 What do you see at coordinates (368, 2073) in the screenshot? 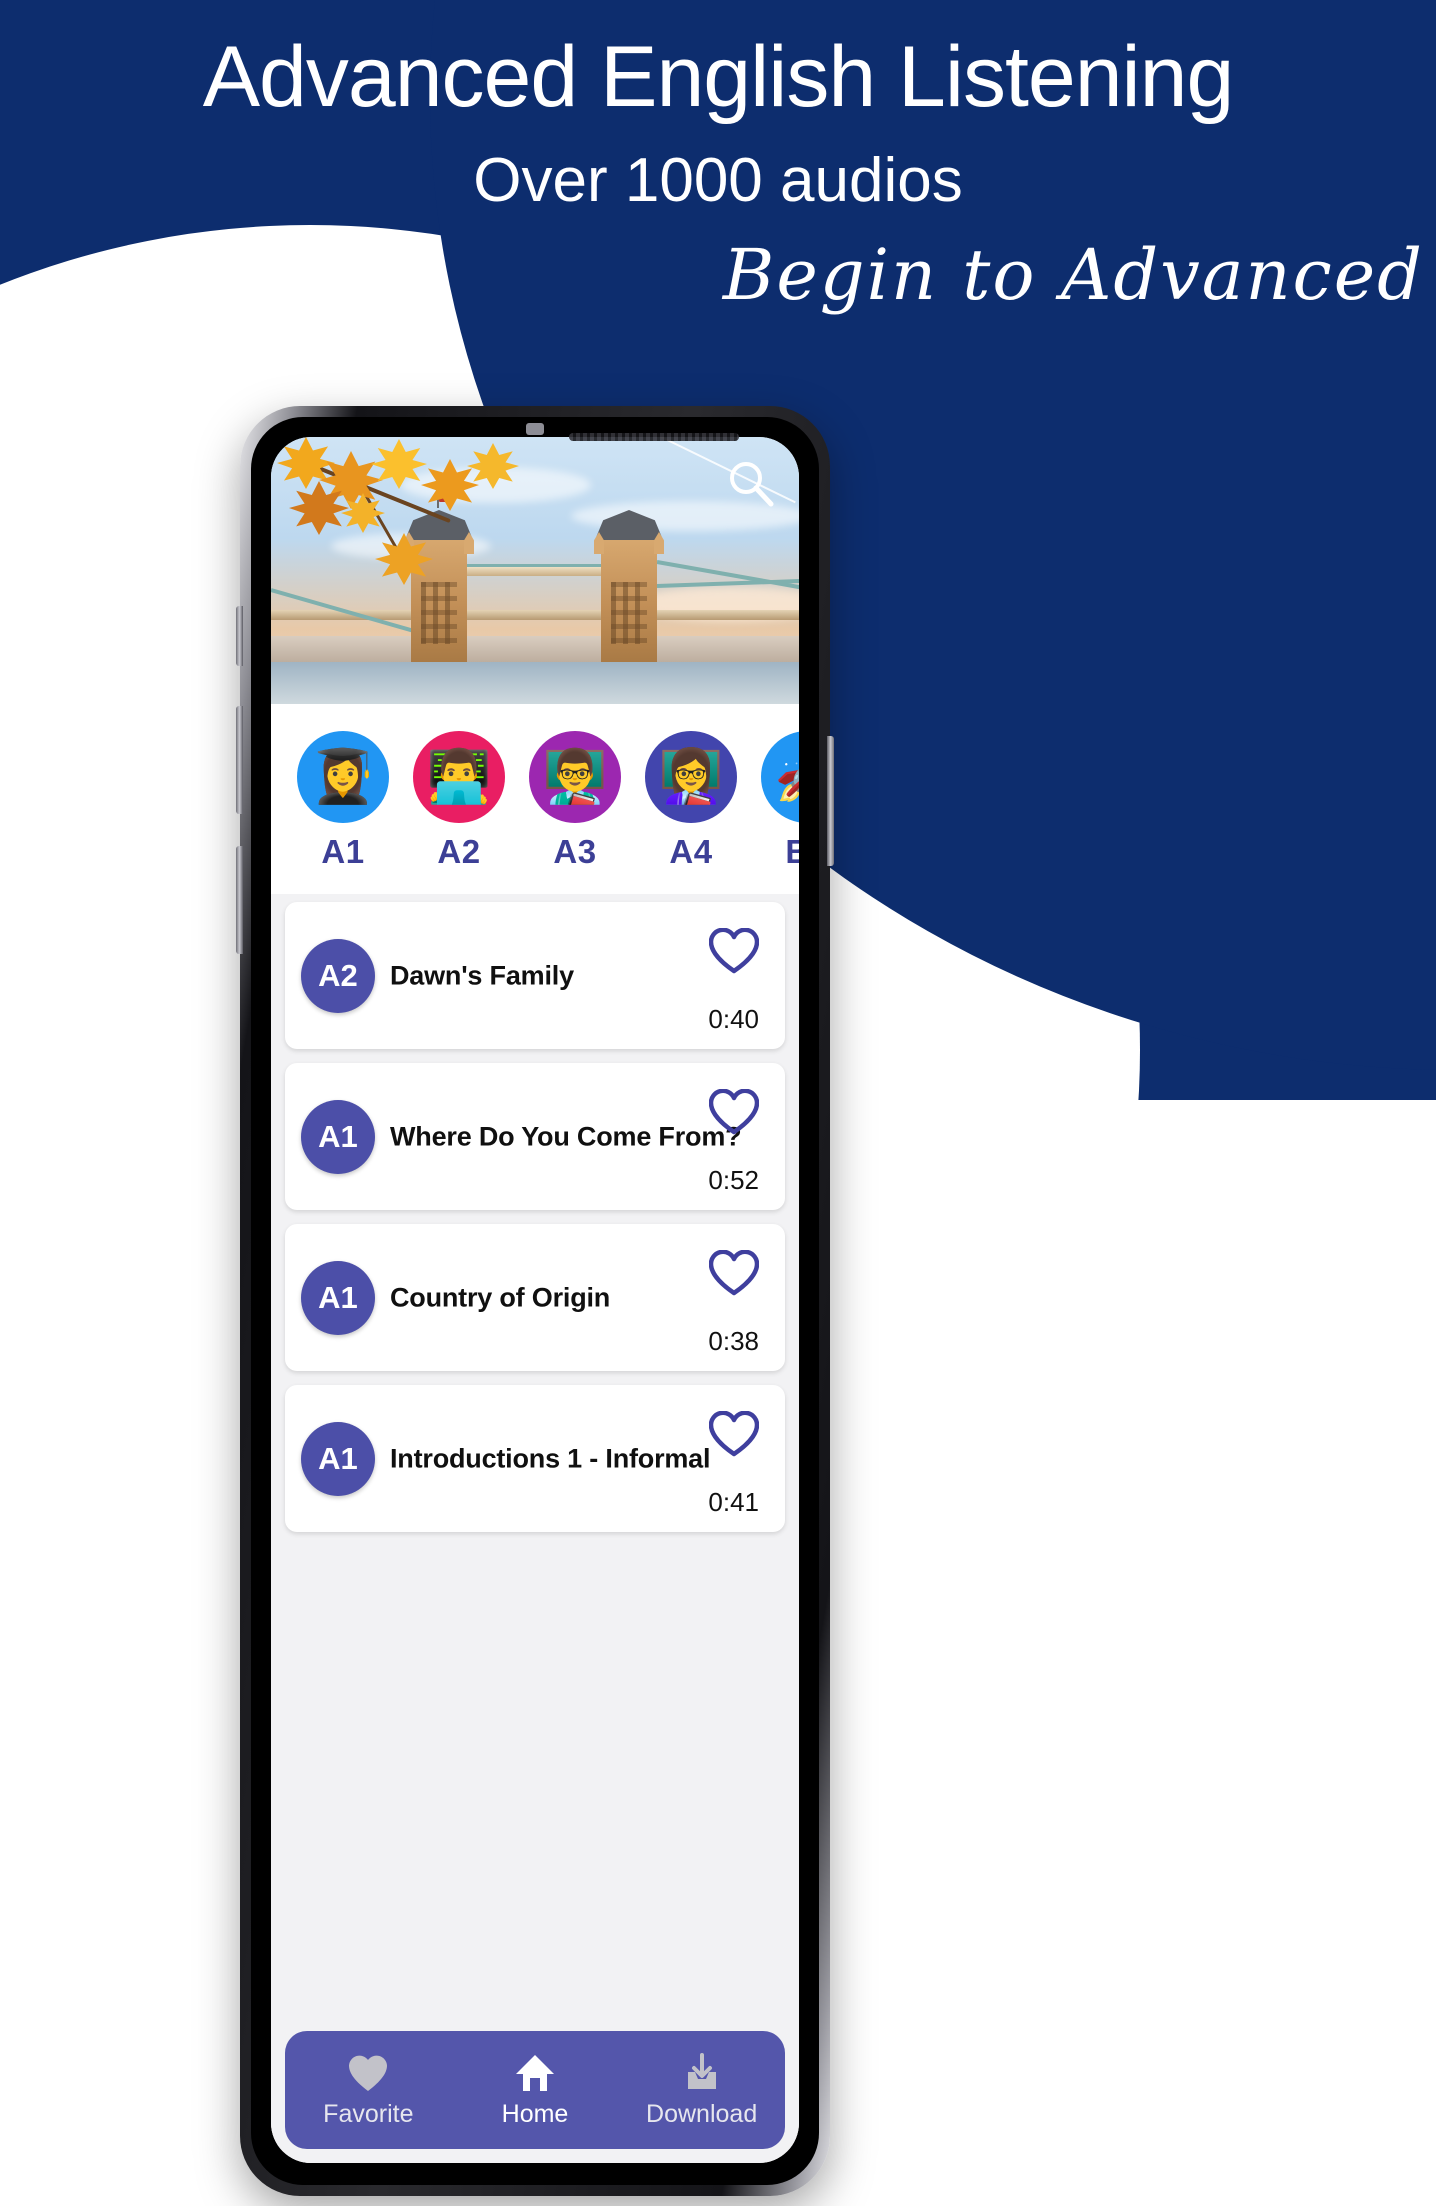
I see `heart-filled-icon` at bounding box center [368, 2073].